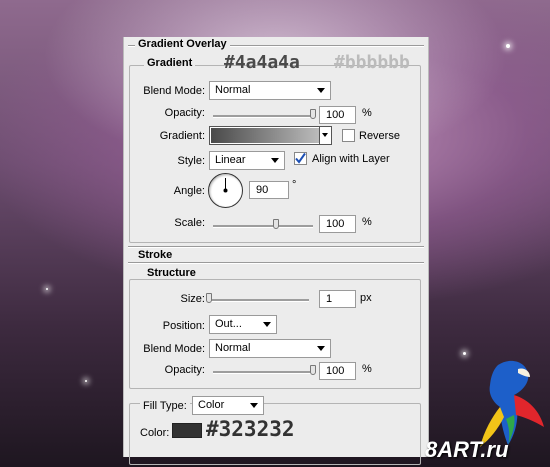 The height and width of the screenshot is (467, 550). Describe the element at coordinates (263, 116) in the screenshot. I see `opacity-slider-track` at that location.